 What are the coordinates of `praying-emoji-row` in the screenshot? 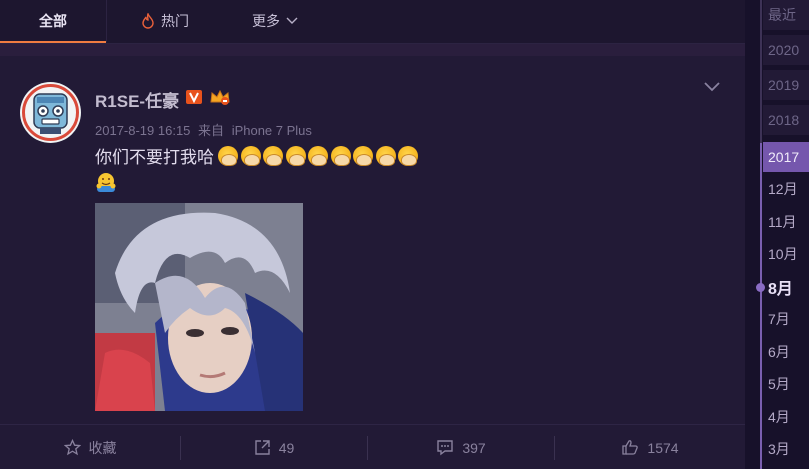 It's located at (319, 155).